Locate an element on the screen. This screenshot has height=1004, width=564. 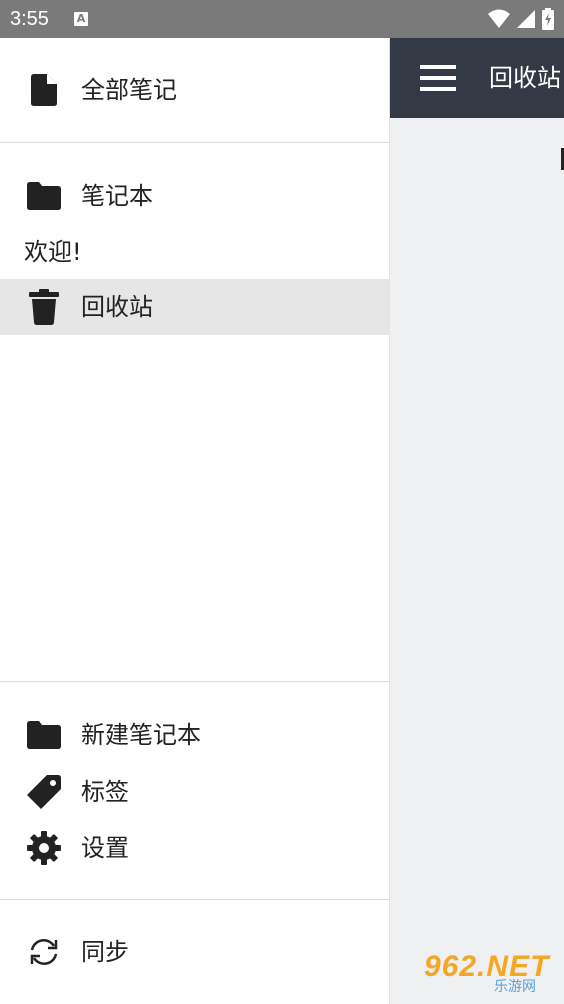
notebook-item-welcome: 欢迎! is located at coordinates (53, 252).